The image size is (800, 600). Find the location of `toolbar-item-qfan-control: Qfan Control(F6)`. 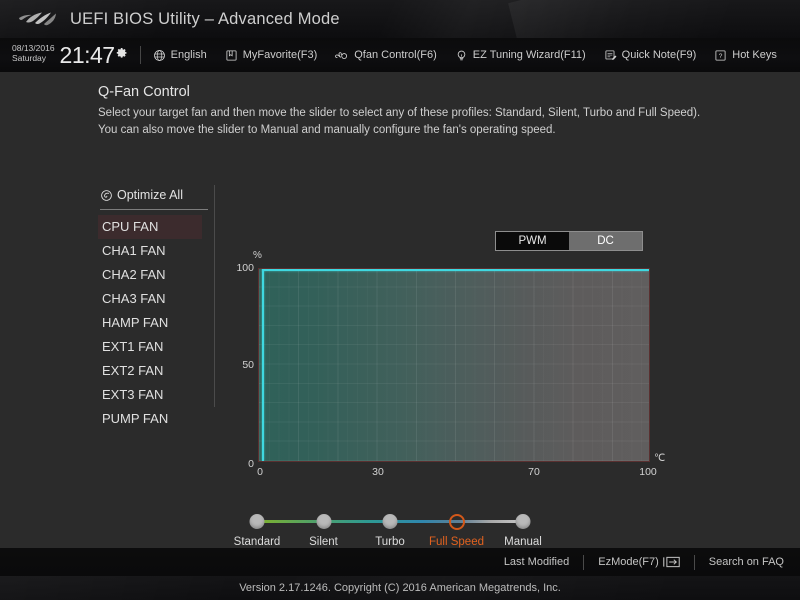

toolbar-item-qfan-control: Qfan Control(F6) is located at coordinates (386, 55).